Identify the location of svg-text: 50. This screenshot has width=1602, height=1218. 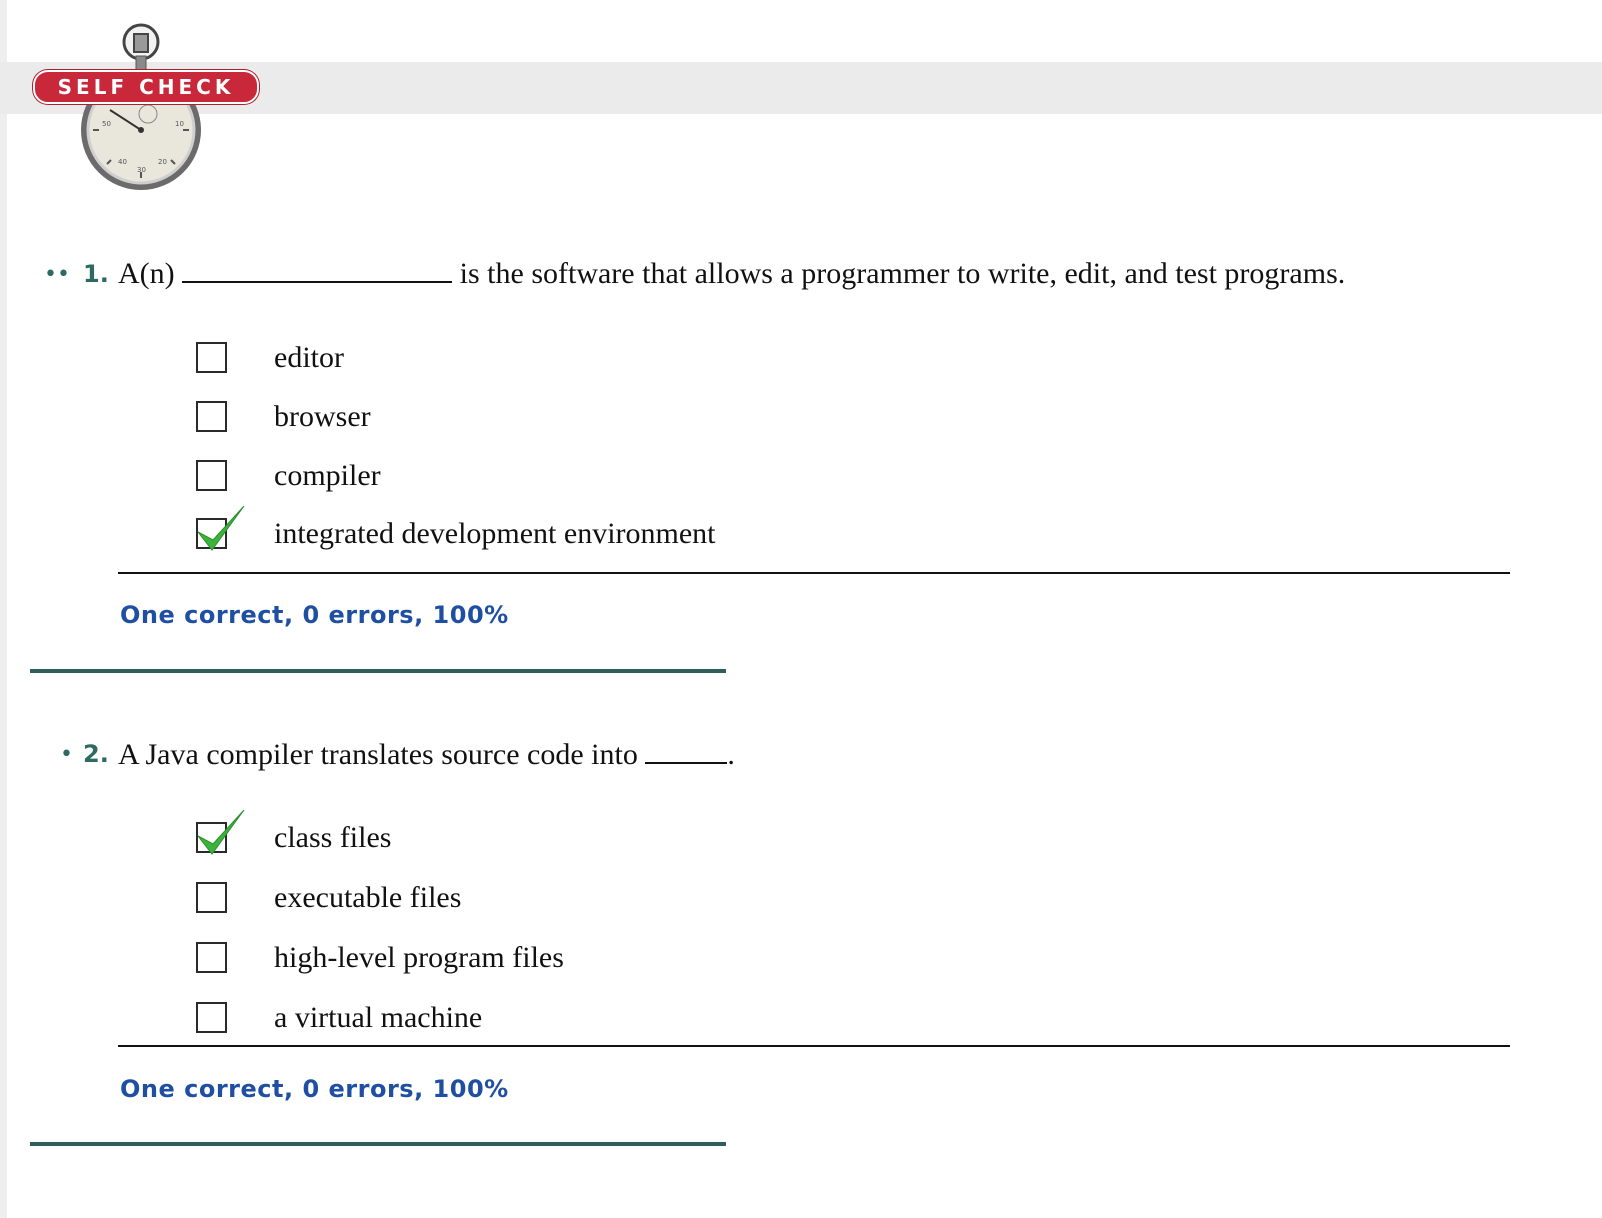
(106, 124).